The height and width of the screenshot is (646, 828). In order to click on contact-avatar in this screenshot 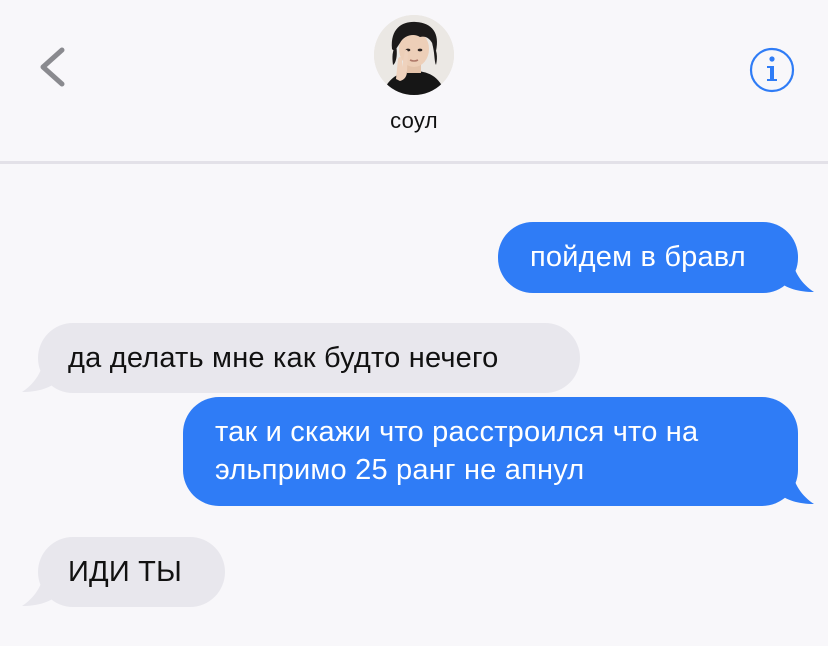, I will do `click(414, 55)`.